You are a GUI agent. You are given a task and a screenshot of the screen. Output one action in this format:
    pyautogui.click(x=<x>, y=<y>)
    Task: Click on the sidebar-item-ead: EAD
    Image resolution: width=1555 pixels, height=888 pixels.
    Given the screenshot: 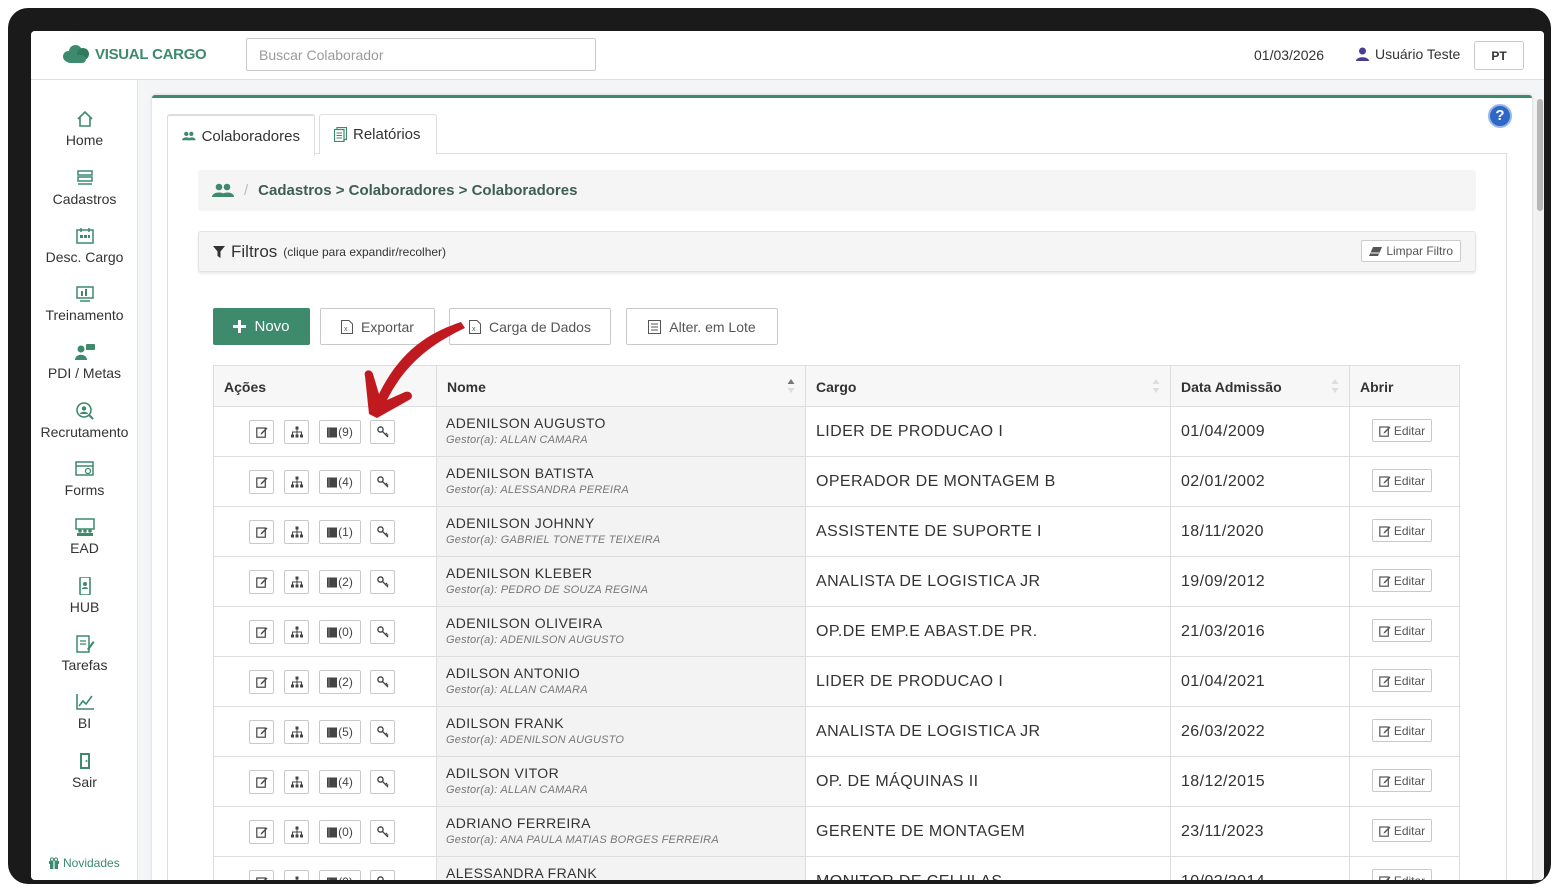 What is the action you would take?
    pyautogui.click(x=84, y=537)
    